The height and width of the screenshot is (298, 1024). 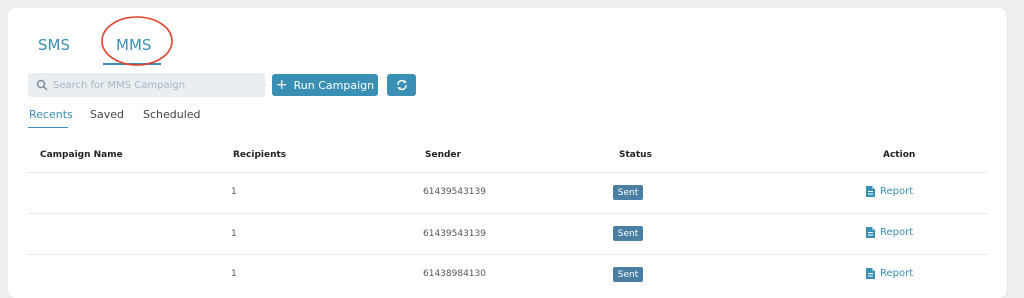 What do you see at coordinates (443, 155) in the screenshot?
I see `header-sender: Sender` at bounding box center [443, 155].